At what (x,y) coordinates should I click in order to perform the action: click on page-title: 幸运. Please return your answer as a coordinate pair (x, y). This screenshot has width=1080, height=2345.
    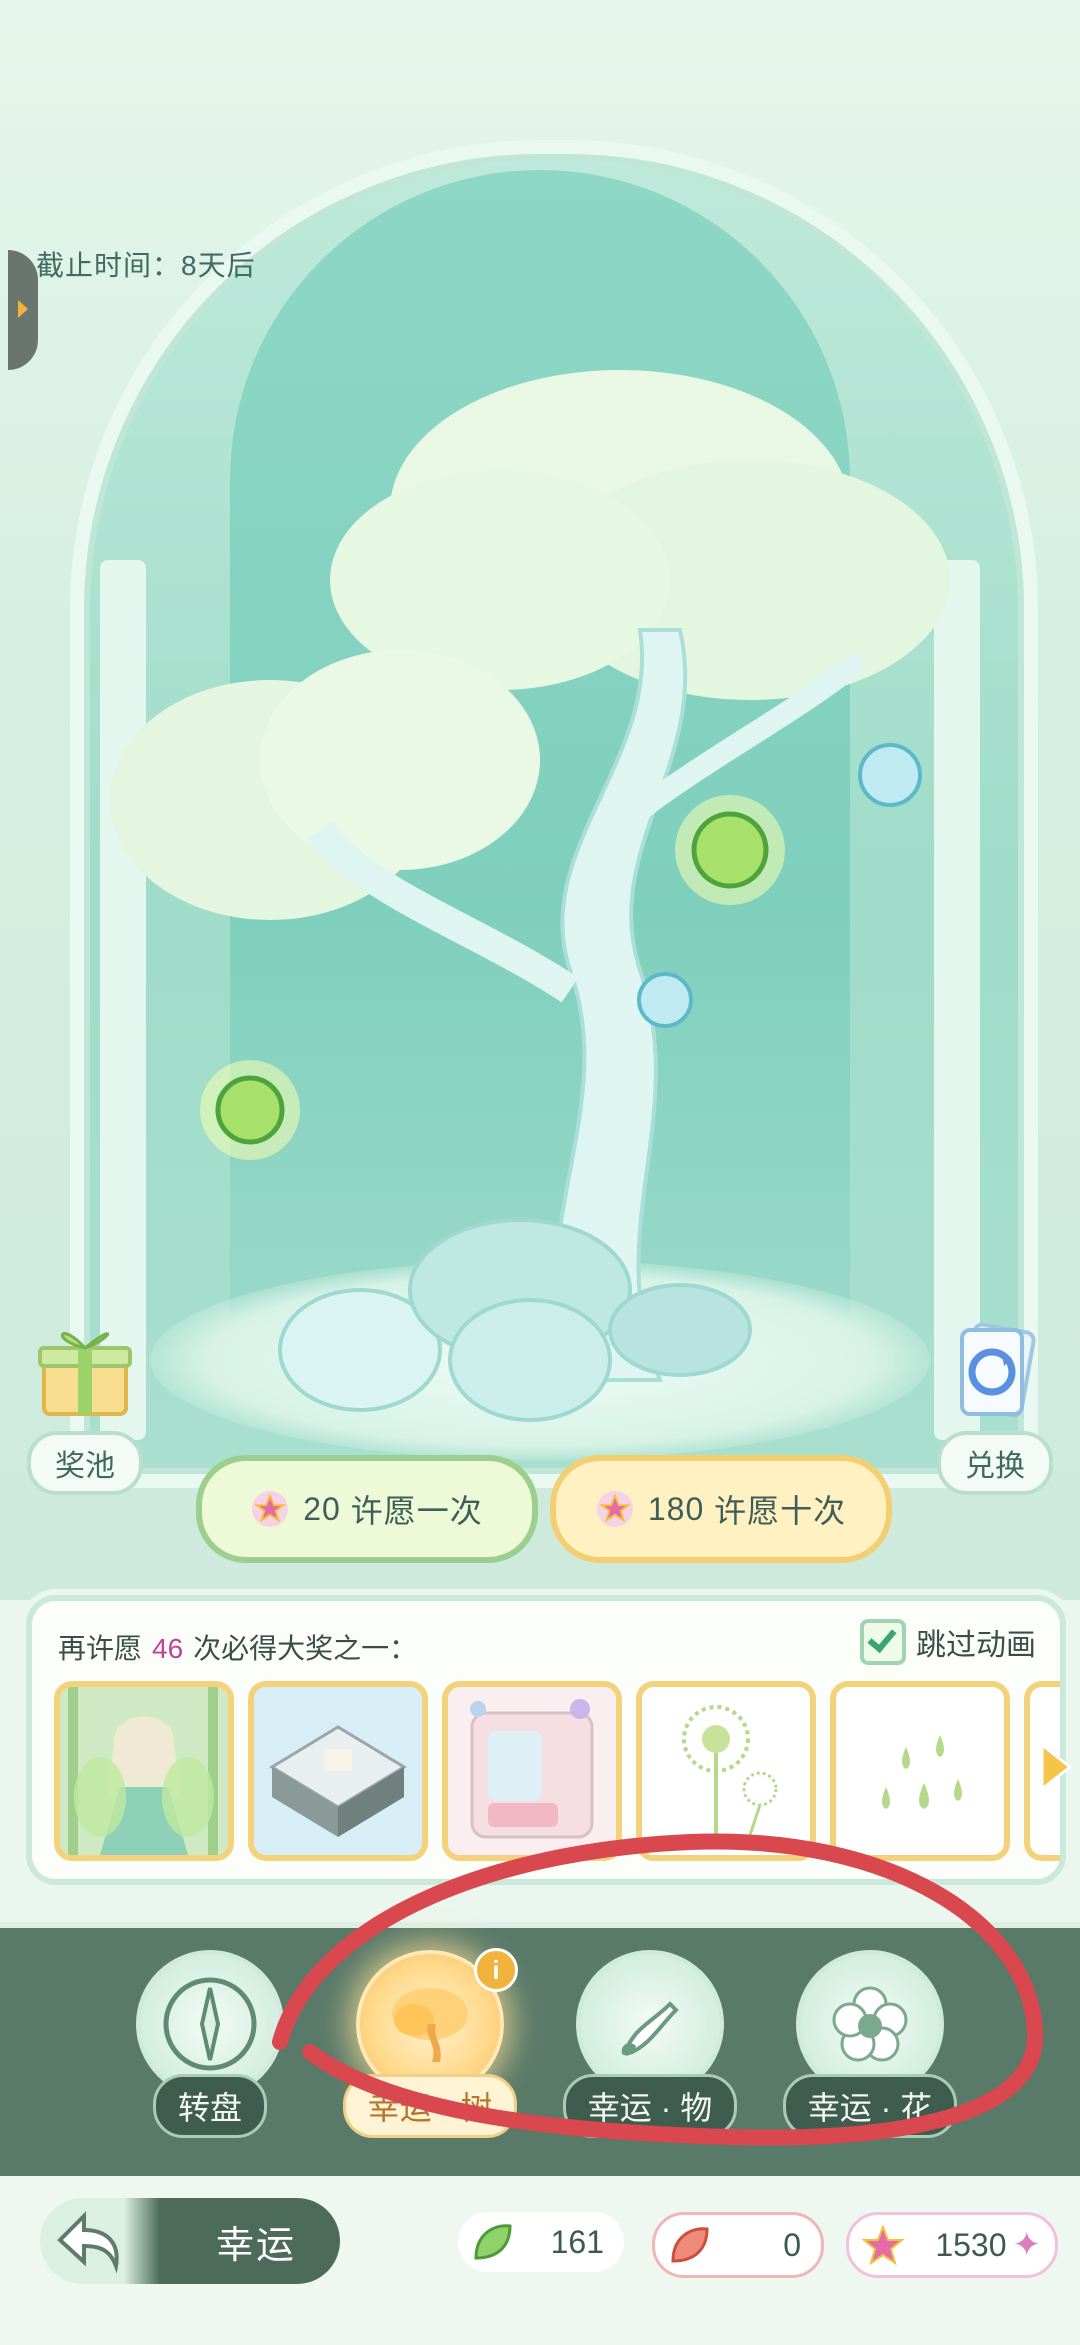
    Looking at the image, I should click on (256, 2246).